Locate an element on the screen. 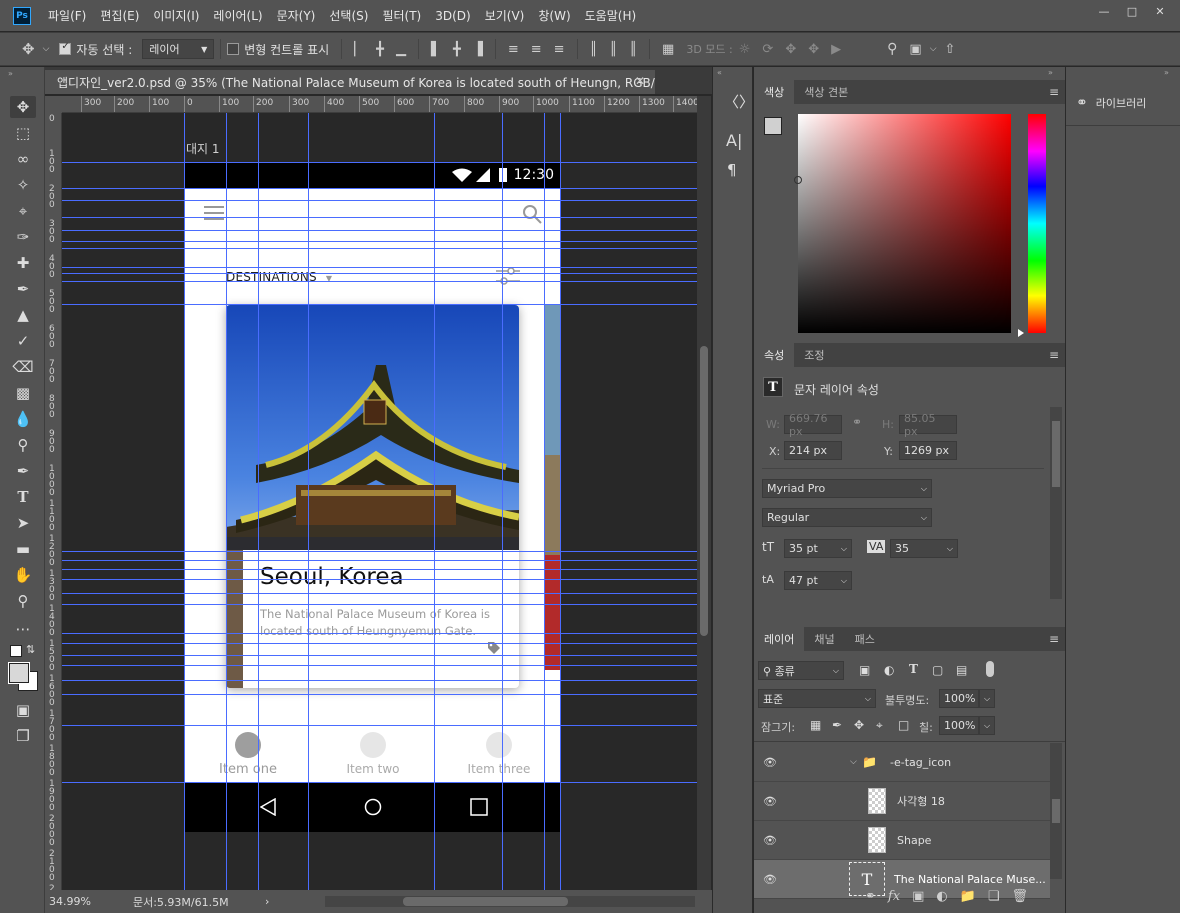 The image size is (1180, 913). menu-filter: 필터(T) is located at coordinates (401, 15).